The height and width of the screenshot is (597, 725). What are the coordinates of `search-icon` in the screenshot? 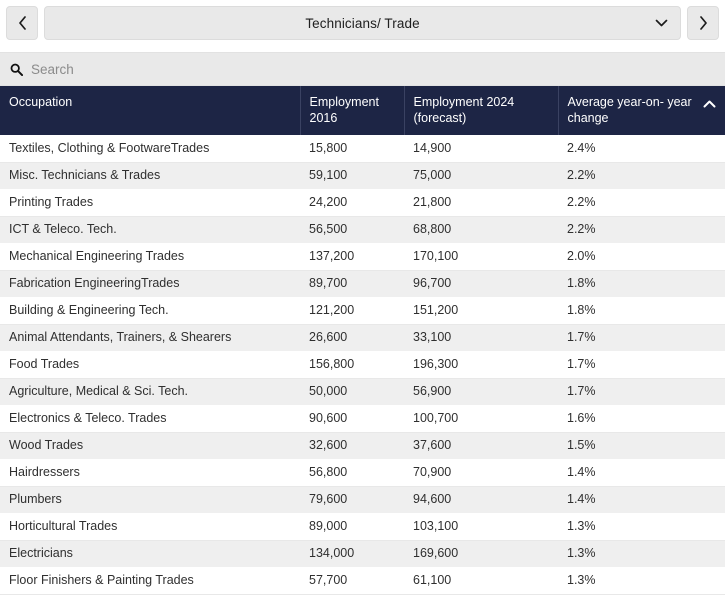 It's located at (16, 69).